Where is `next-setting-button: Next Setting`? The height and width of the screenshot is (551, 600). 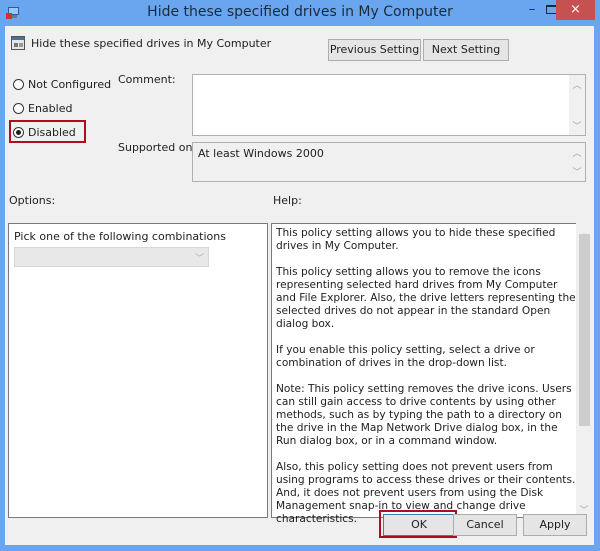
next-setting-button: Next Setting is located at coordinates (466, 50).